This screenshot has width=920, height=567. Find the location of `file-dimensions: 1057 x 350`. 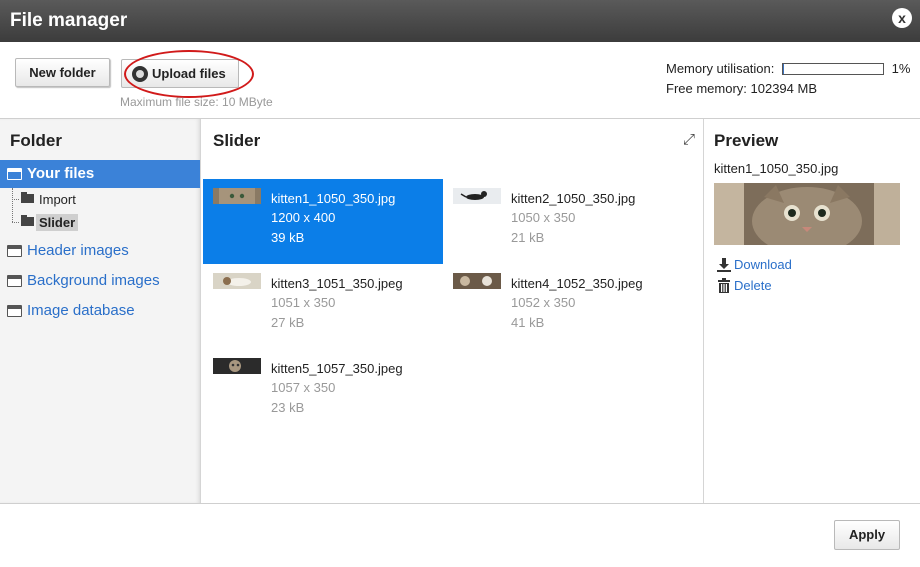

file-dimensions: 1057 x 350 is located at coordinates (303, 387).